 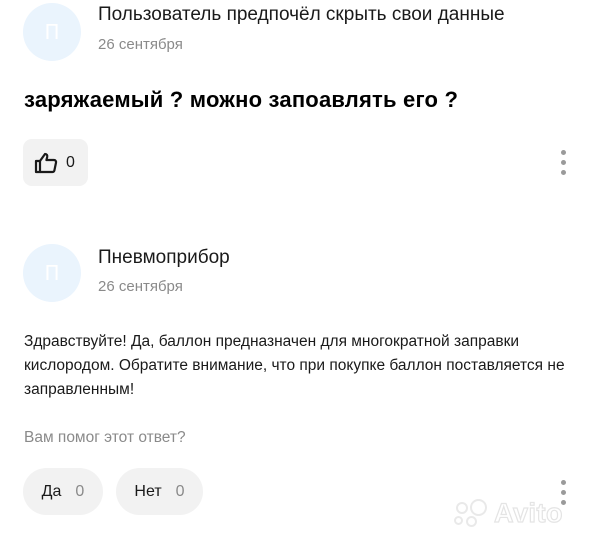 What do you see at coordinates (70, 162) in the screenshot?
I see `like-count: 0` at bounding box center [70, 162].